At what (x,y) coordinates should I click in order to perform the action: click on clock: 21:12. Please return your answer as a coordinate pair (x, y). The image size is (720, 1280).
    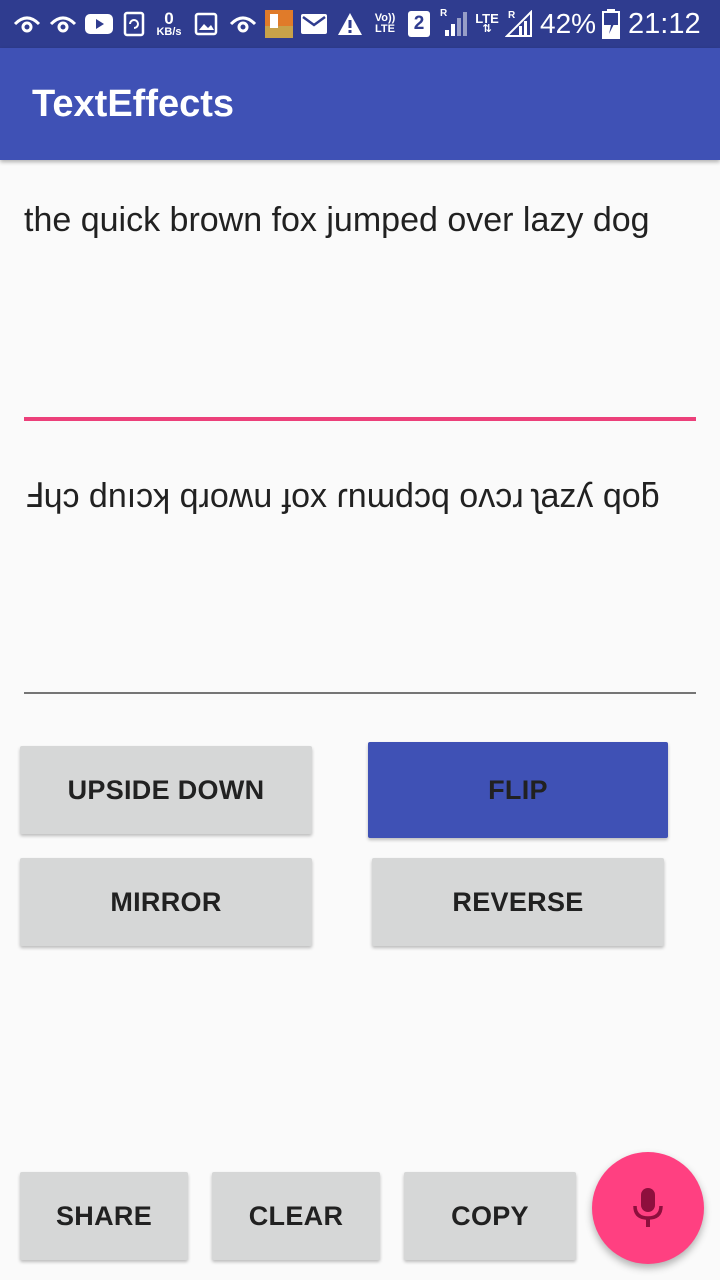
    Looking at the image, I should click on (664, 24).